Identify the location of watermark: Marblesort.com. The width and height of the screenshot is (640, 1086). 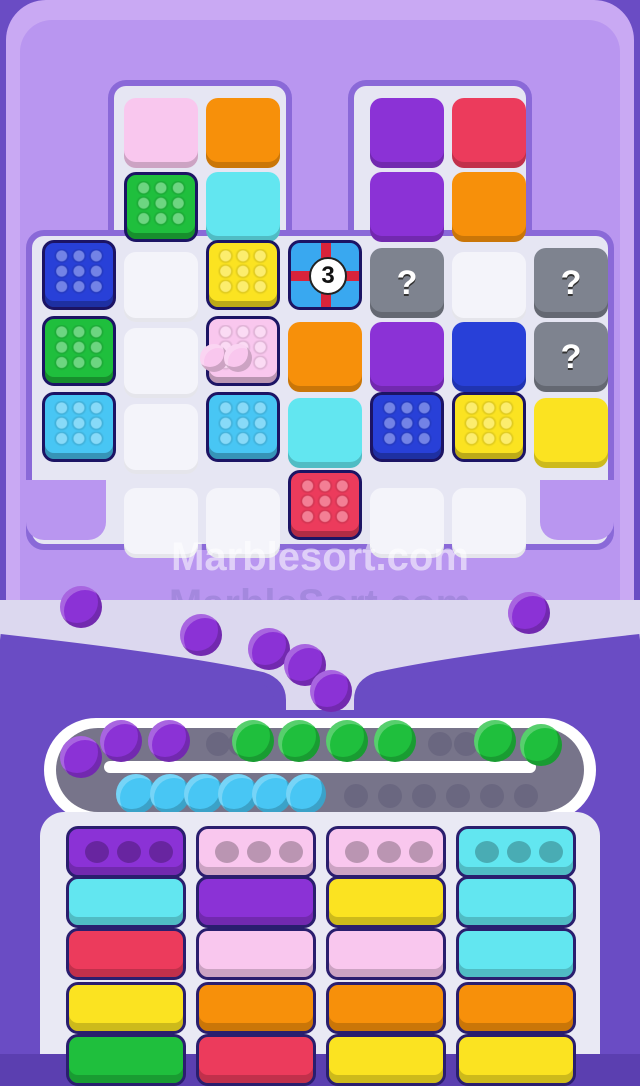
(320, 557).